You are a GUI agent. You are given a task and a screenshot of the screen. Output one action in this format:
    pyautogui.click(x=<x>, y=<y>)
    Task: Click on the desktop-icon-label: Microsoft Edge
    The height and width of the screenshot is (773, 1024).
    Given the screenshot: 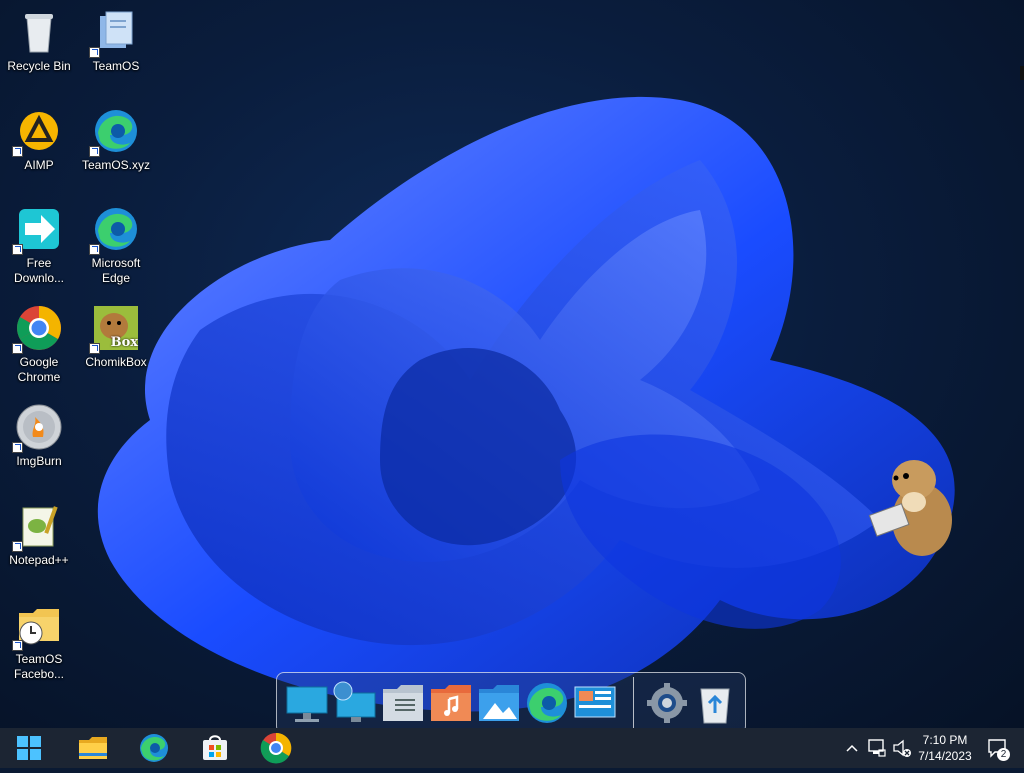 What is the action you would take?
    pyautogui.click(x=116, y=270)
    